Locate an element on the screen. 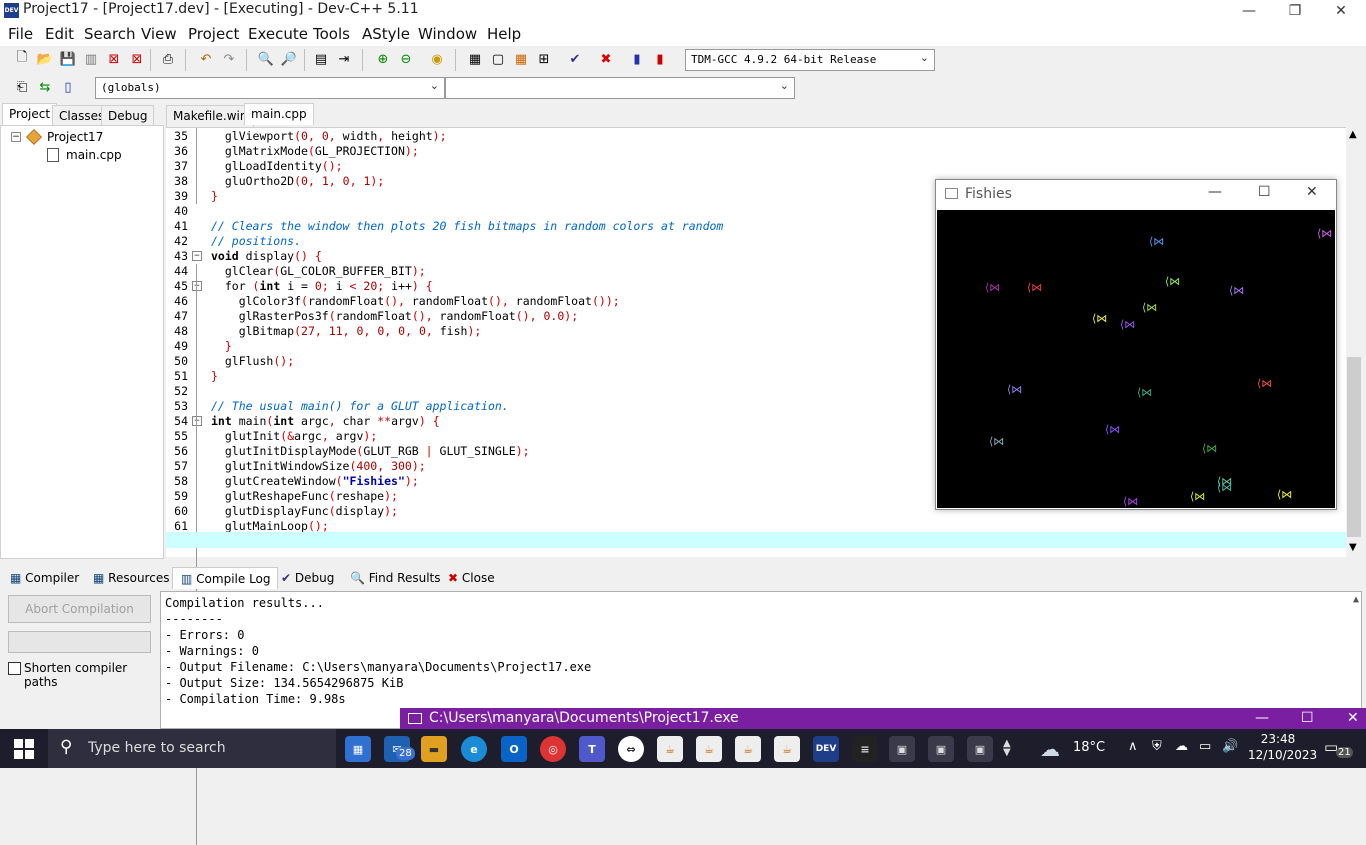 The width and height of the screenshot is (1366, 845). goto-line-icon: ⇥ is located at coordinates (344, 59).